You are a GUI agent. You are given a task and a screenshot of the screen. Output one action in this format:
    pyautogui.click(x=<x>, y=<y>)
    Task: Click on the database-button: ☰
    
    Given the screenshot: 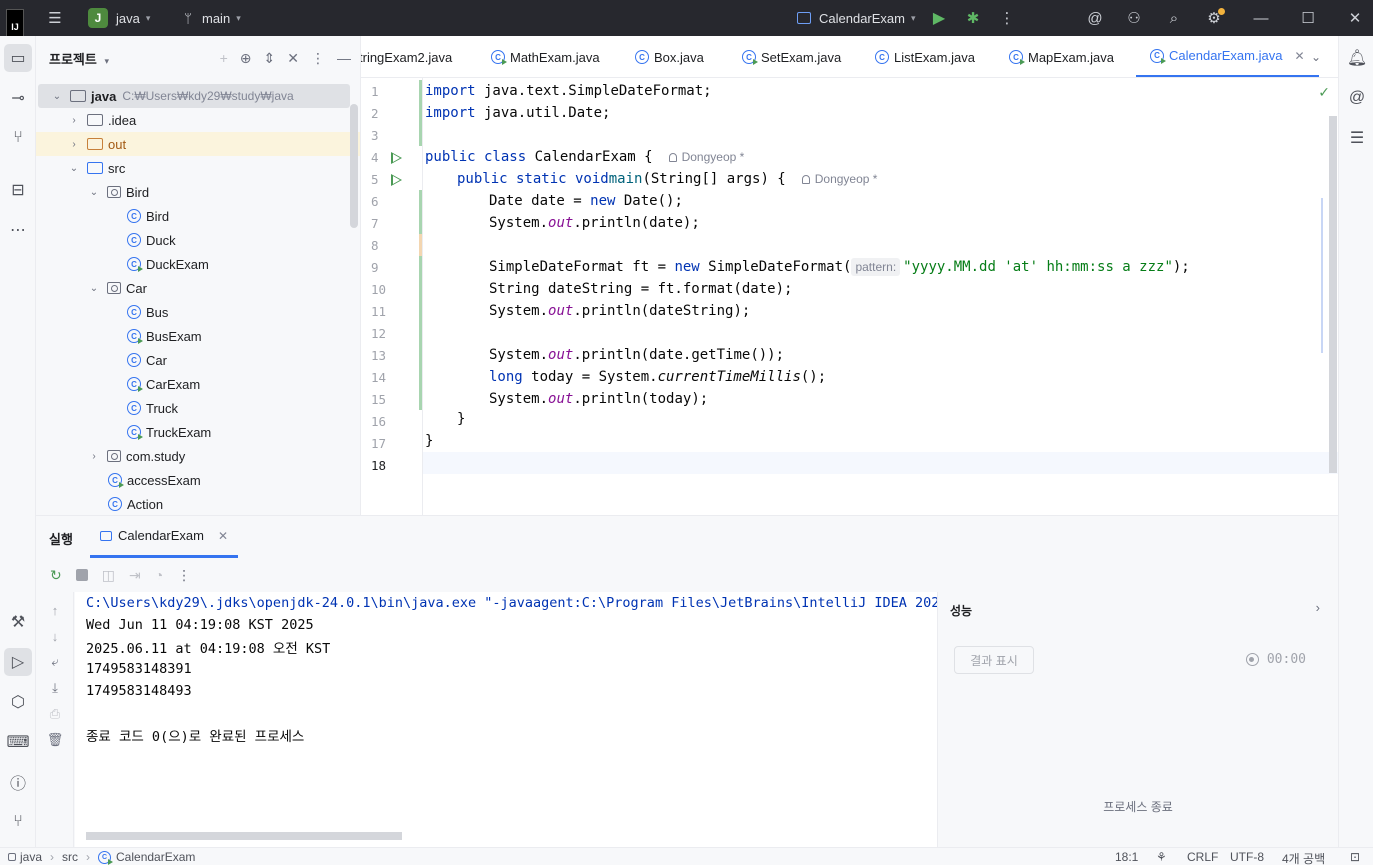 What is the action you would take?
    pyautogui.click(x=1357, y=138)
    